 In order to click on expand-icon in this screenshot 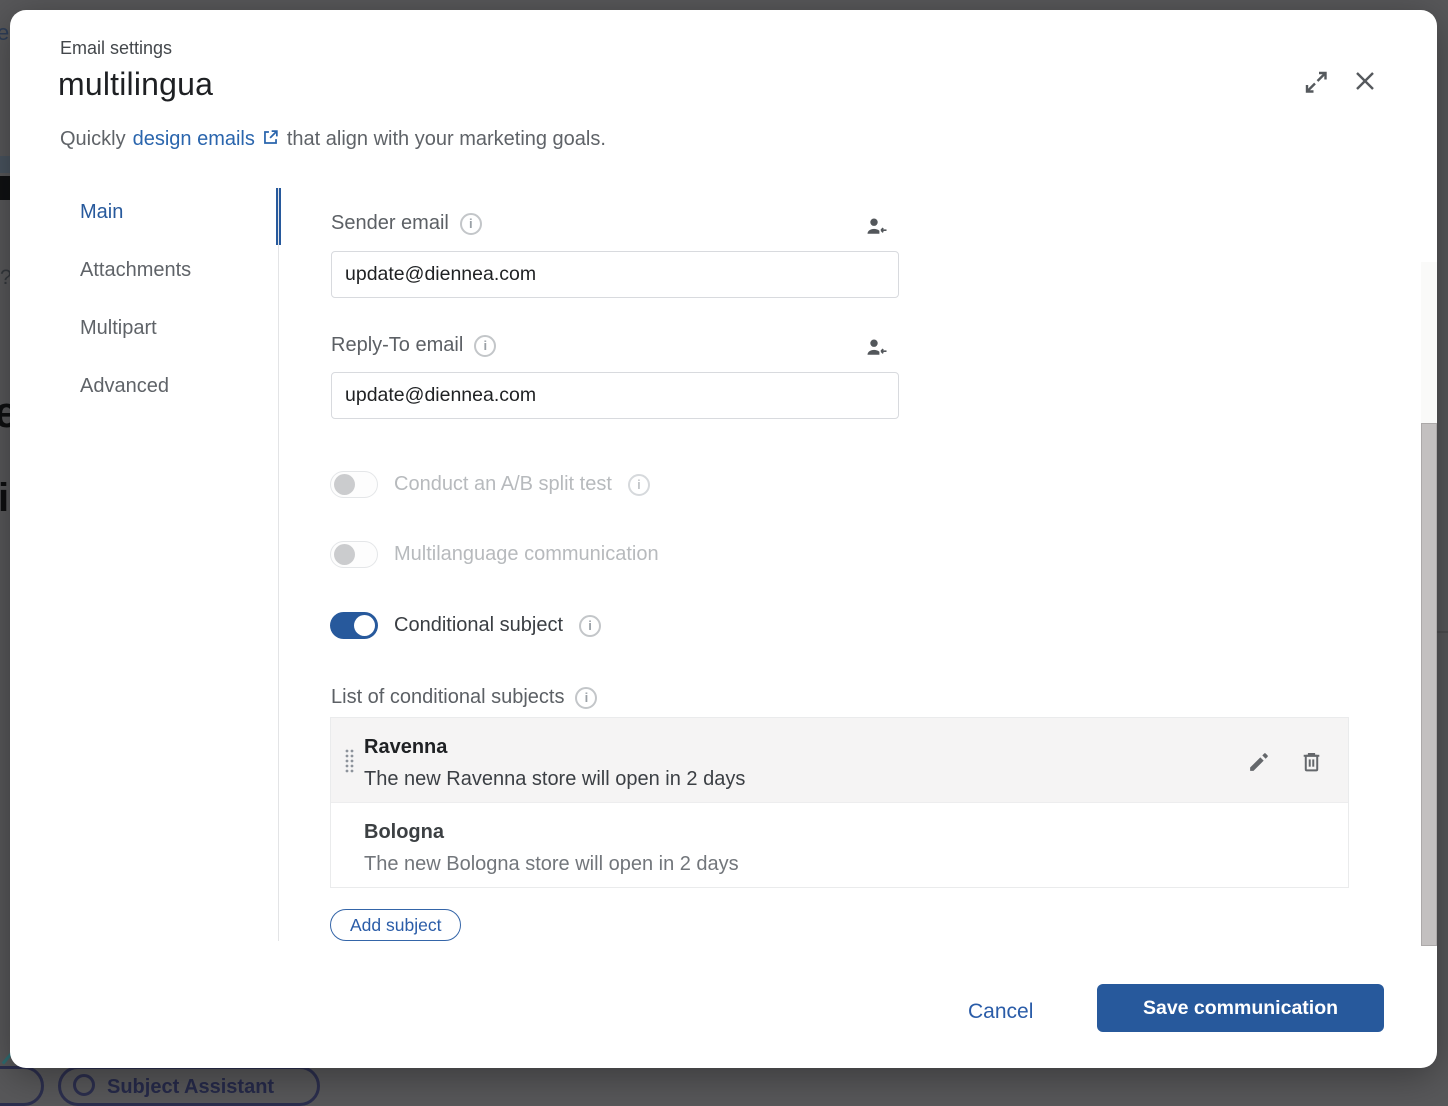, I will do `click(1316, 82)`.